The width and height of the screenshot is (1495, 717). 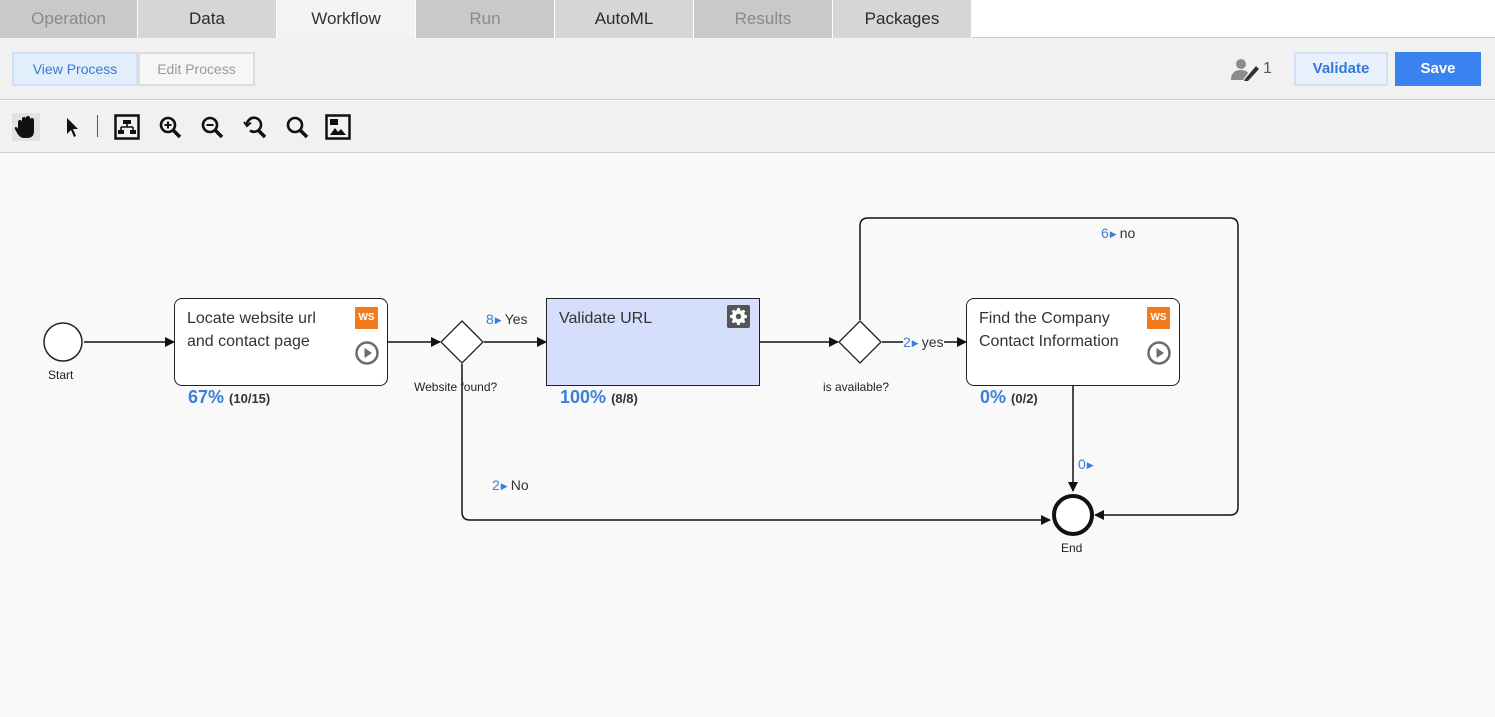 I want to click on task-progress: 67% (10/15), so click(x=229, y=397).